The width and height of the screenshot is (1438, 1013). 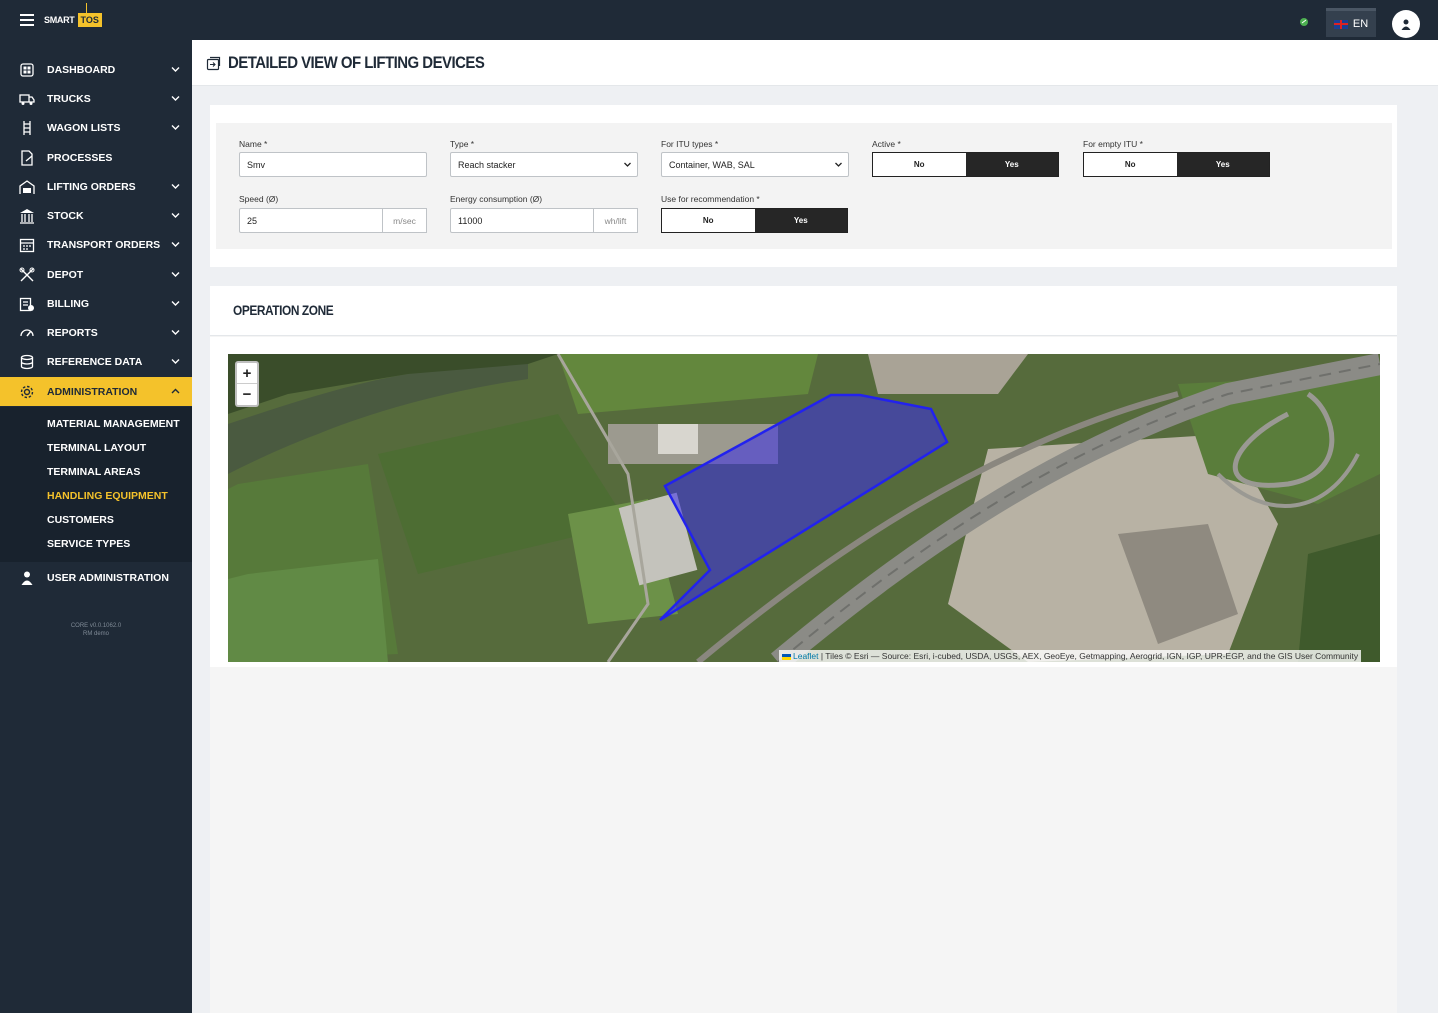 I want to click on calendar-icon, so click(x=27, y=245).